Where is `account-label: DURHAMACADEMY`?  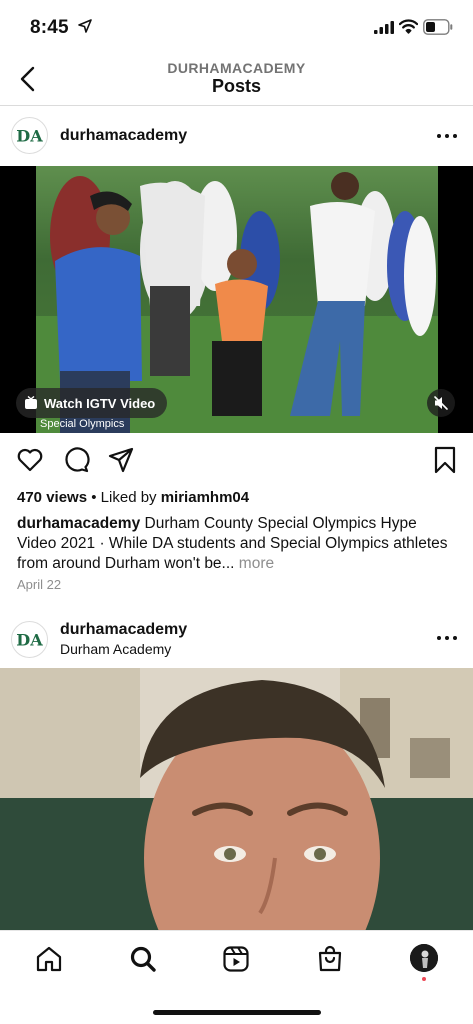
account-label: DURHAMACADEMY is located at coordinates (236, 68).